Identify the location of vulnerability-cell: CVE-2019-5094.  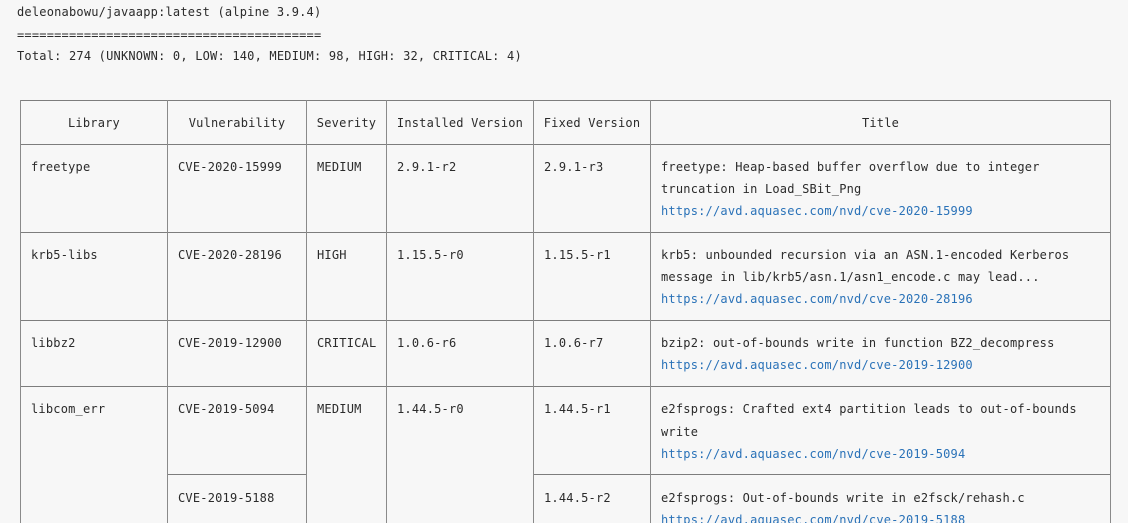
(226, 409).